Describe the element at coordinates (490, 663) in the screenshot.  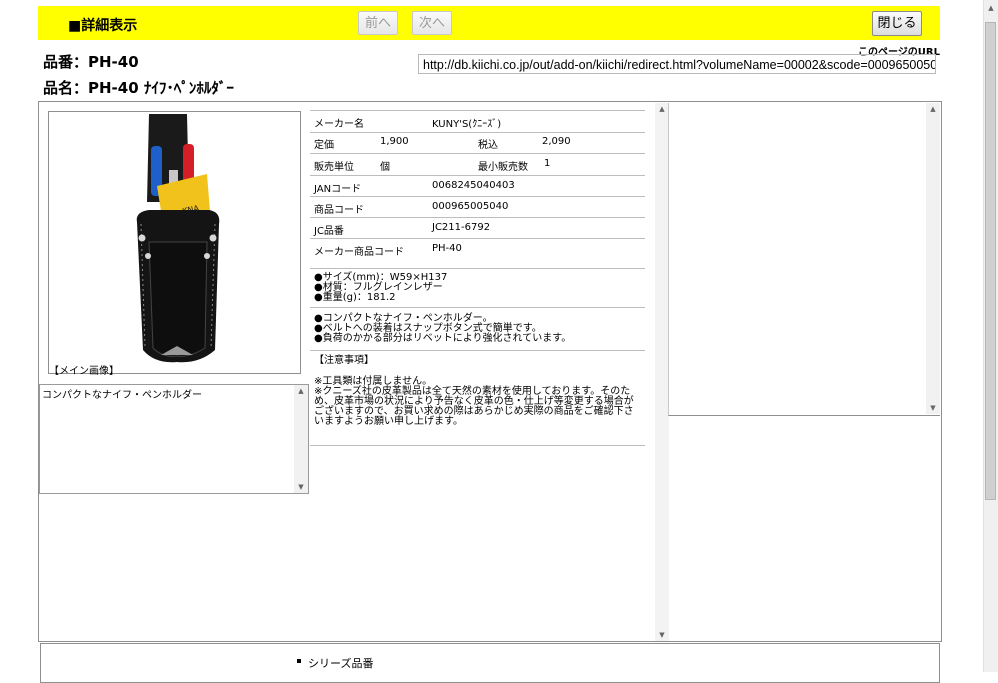
I see `series-frame` at that location.